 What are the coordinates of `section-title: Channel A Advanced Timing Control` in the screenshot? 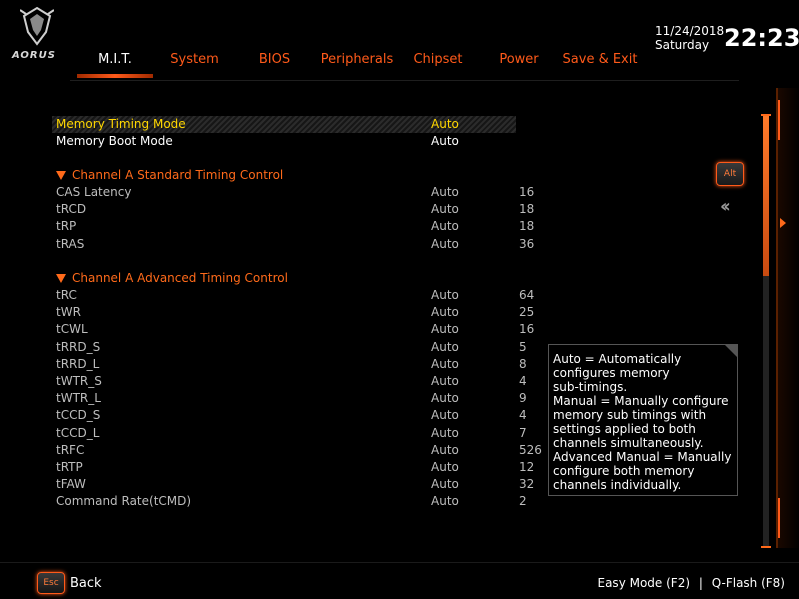 It's located at (180, 278).